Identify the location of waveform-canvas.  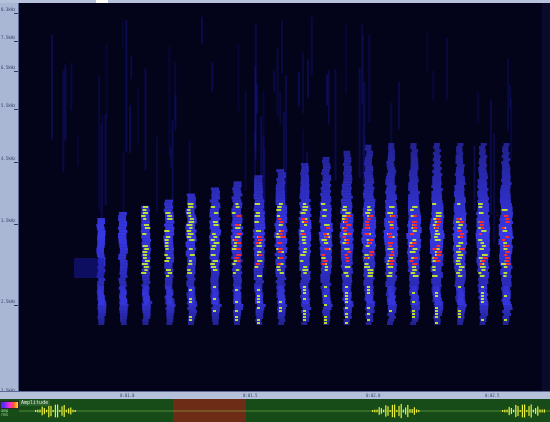
(284, 411).